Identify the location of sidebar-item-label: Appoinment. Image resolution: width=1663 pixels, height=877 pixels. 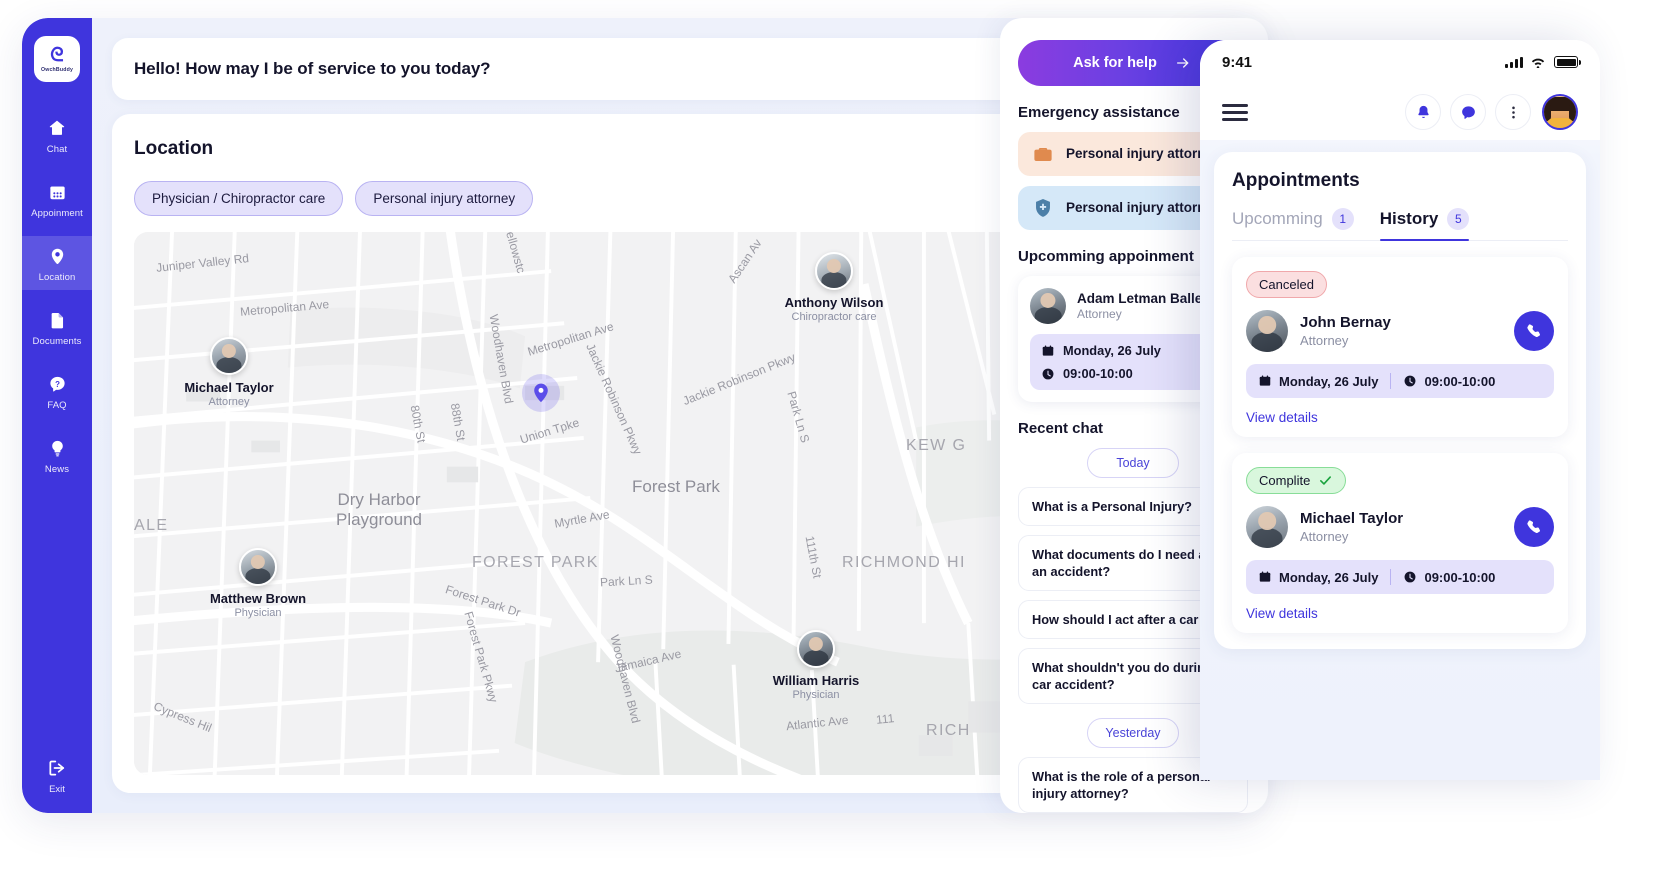
(57, 213).